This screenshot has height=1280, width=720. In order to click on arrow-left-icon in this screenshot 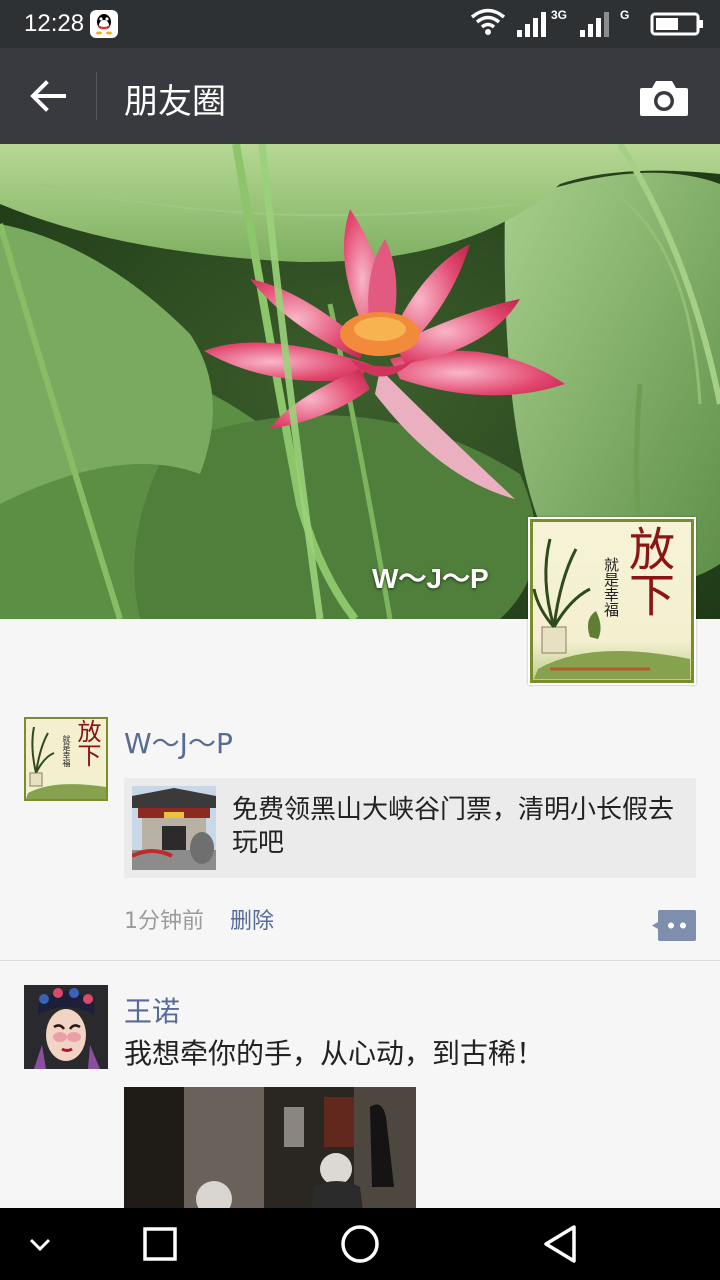, I will do `click(48, 96)`.